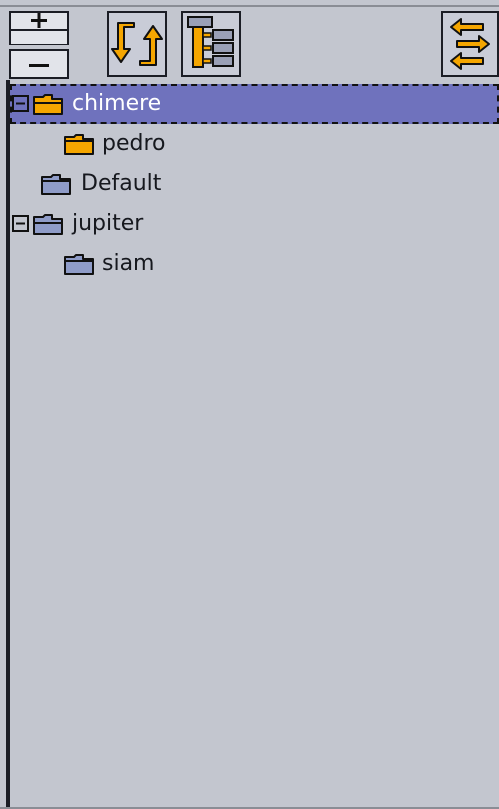 The width and height of the screenshot is (499, 809). Describe the element at coordinates (249, 40) in the screenshot. I see `toolbar` at that location.